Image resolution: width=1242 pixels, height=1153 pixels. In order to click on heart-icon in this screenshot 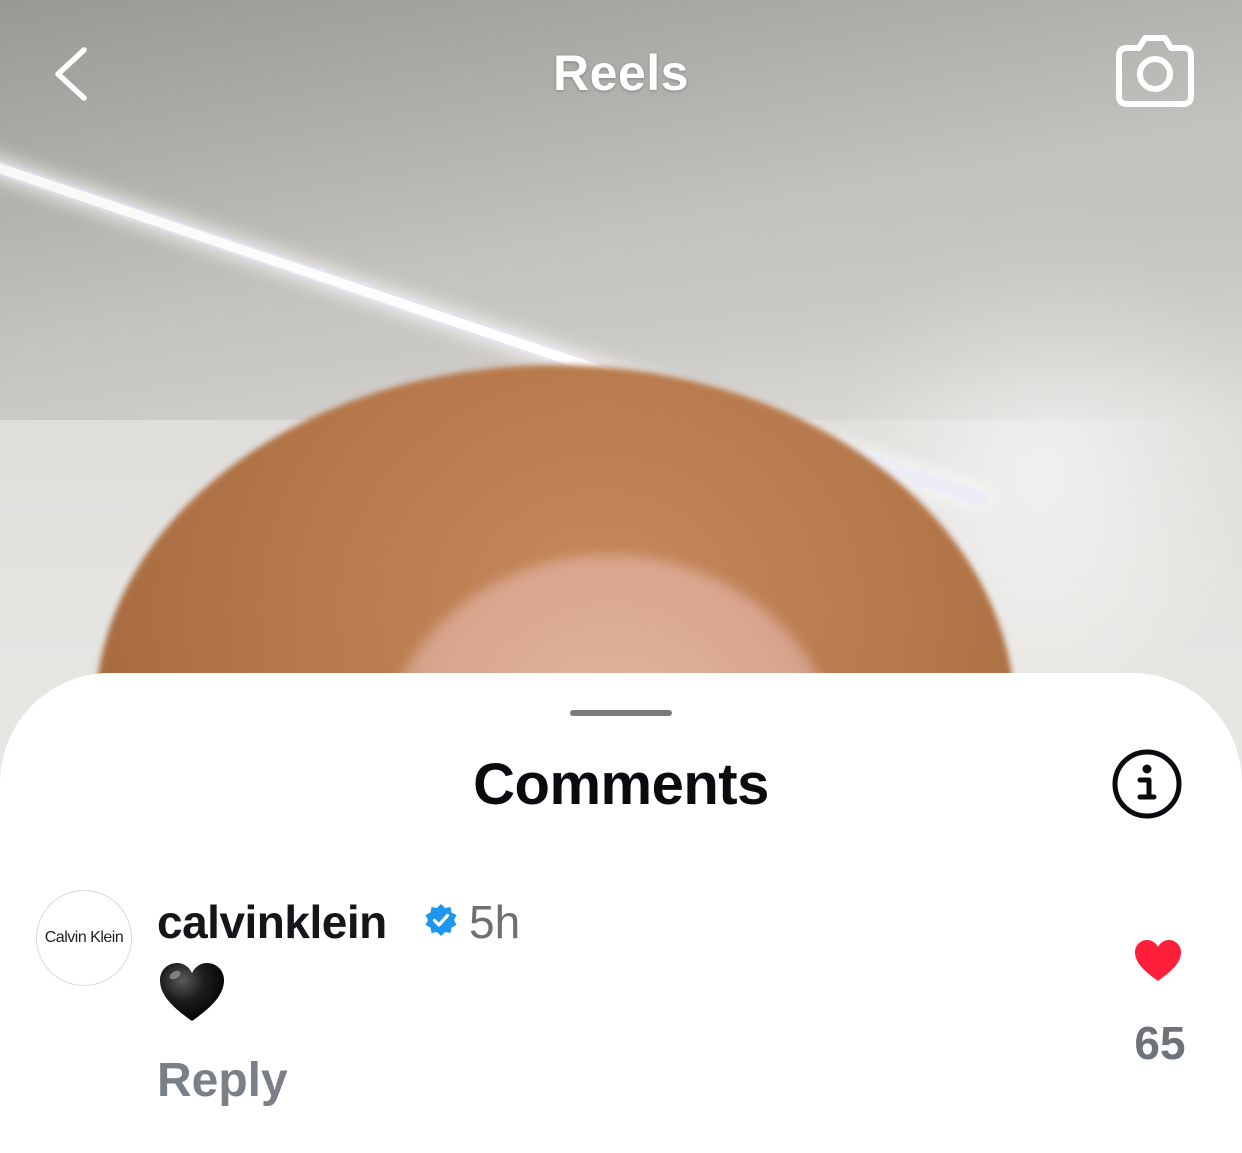, I will do `click(1158, 961)`.